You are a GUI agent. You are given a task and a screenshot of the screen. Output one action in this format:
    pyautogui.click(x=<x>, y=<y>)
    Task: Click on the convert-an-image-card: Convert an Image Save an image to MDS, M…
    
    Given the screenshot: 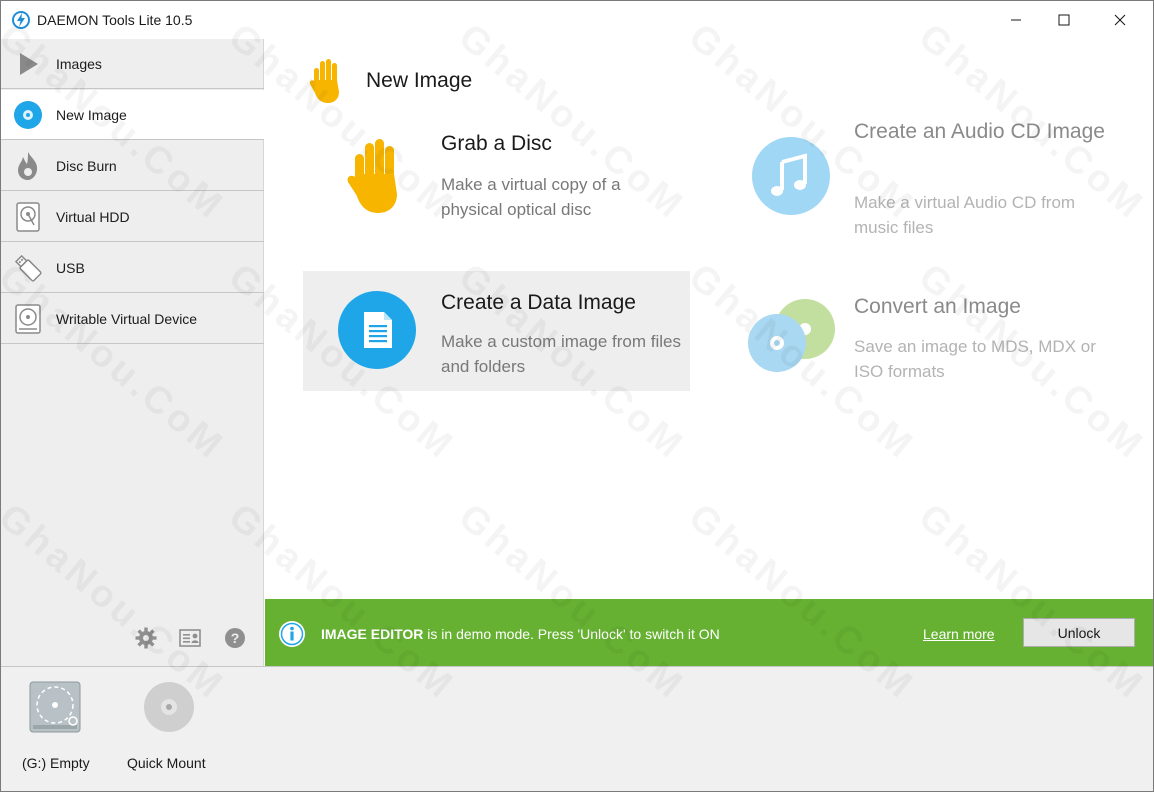 What is the action you would take?
    pyautogui.click(x=925, y=341)
    